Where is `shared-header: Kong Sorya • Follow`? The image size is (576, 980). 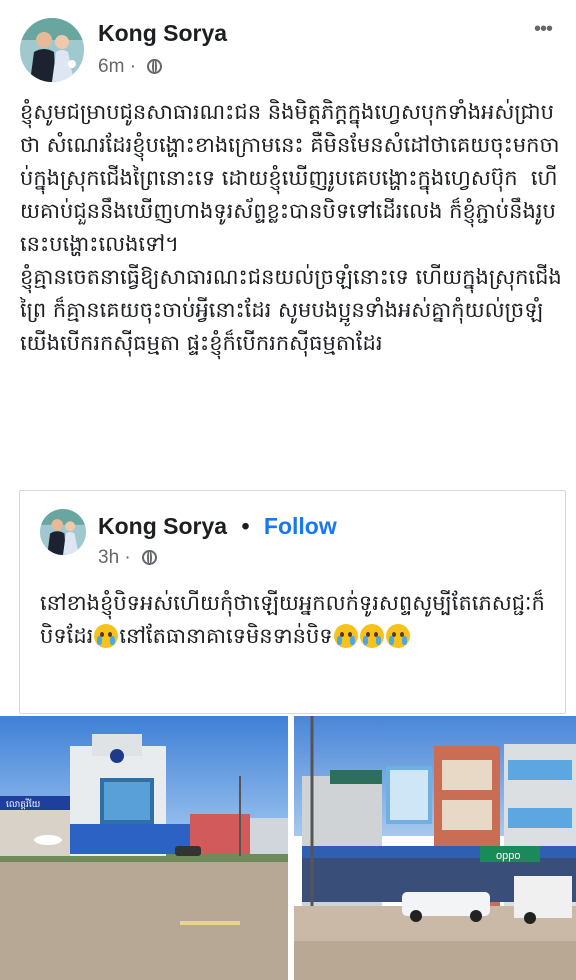
shared-header: Kong Sorya • Follow is located at coordinates (217, 526).